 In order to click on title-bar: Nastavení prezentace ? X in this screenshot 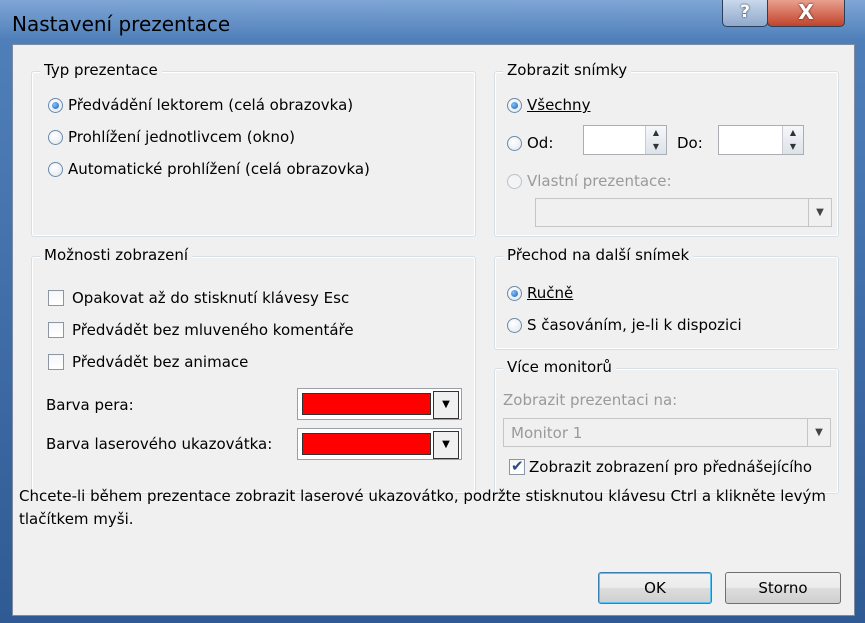, I will do `click(432, 22)`.